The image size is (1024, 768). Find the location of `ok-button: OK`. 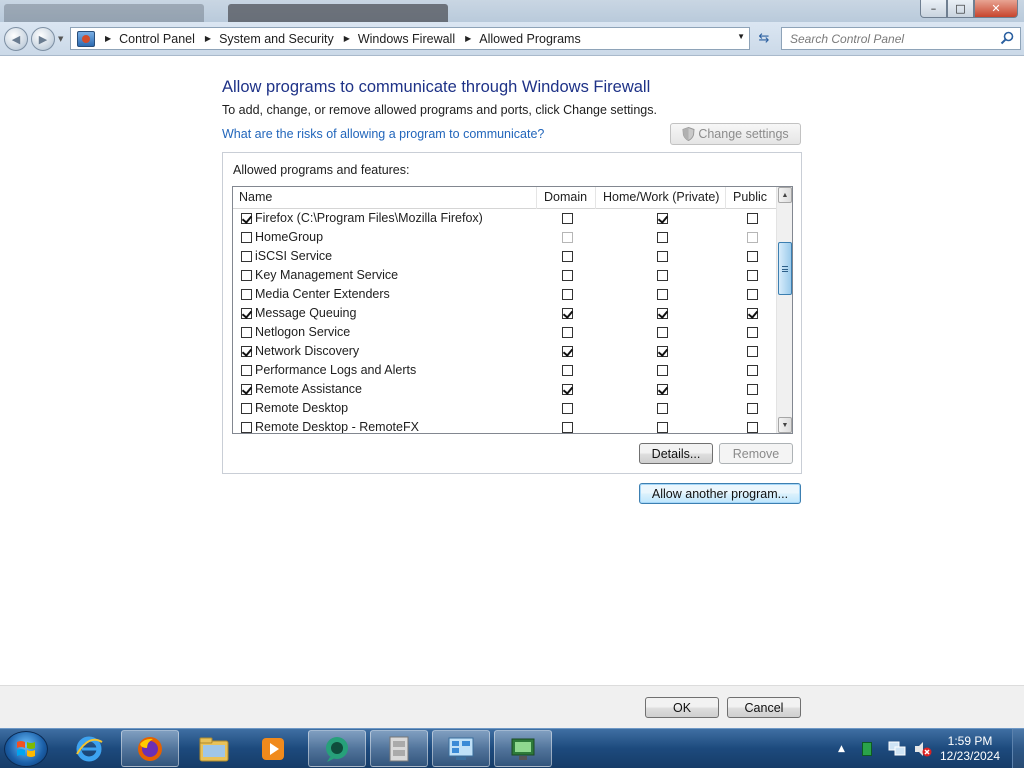

ok-button: OK is located at coordinates (682, 707).